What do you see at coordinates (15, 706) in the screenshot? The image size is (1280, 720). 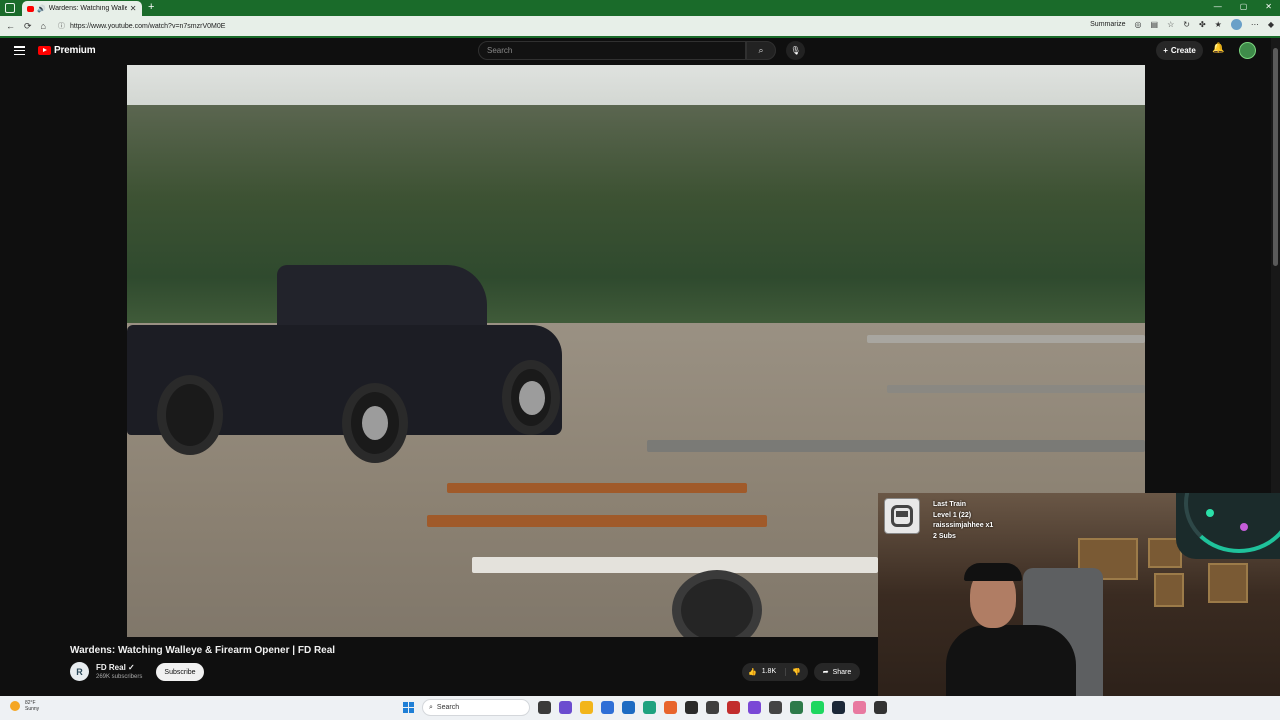 I see `sun-icon` at bounding box center [15, 706].